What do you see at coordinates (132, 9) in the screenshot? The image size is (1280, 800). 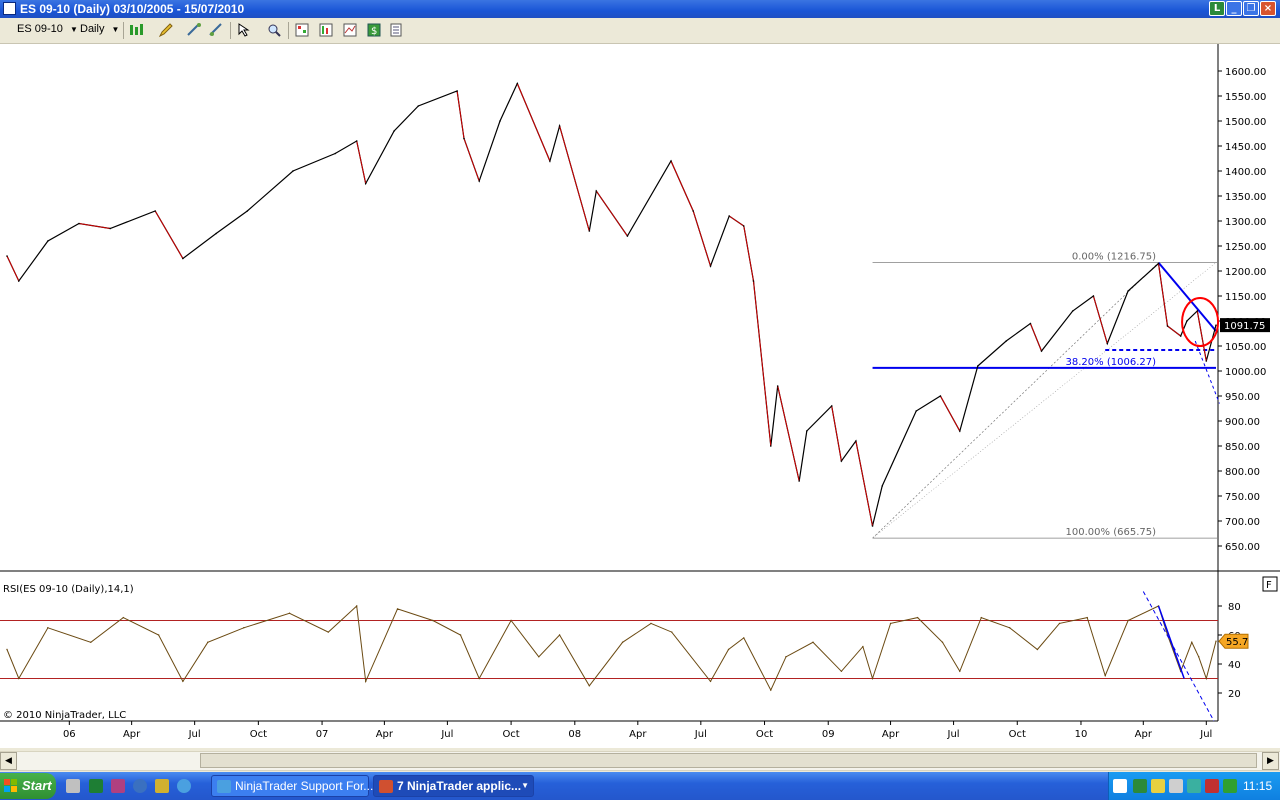 I see `window-title: ES 09-10 (Daily) 03/10/2005 - 15/07/2010` at bounding box center [132, 9].